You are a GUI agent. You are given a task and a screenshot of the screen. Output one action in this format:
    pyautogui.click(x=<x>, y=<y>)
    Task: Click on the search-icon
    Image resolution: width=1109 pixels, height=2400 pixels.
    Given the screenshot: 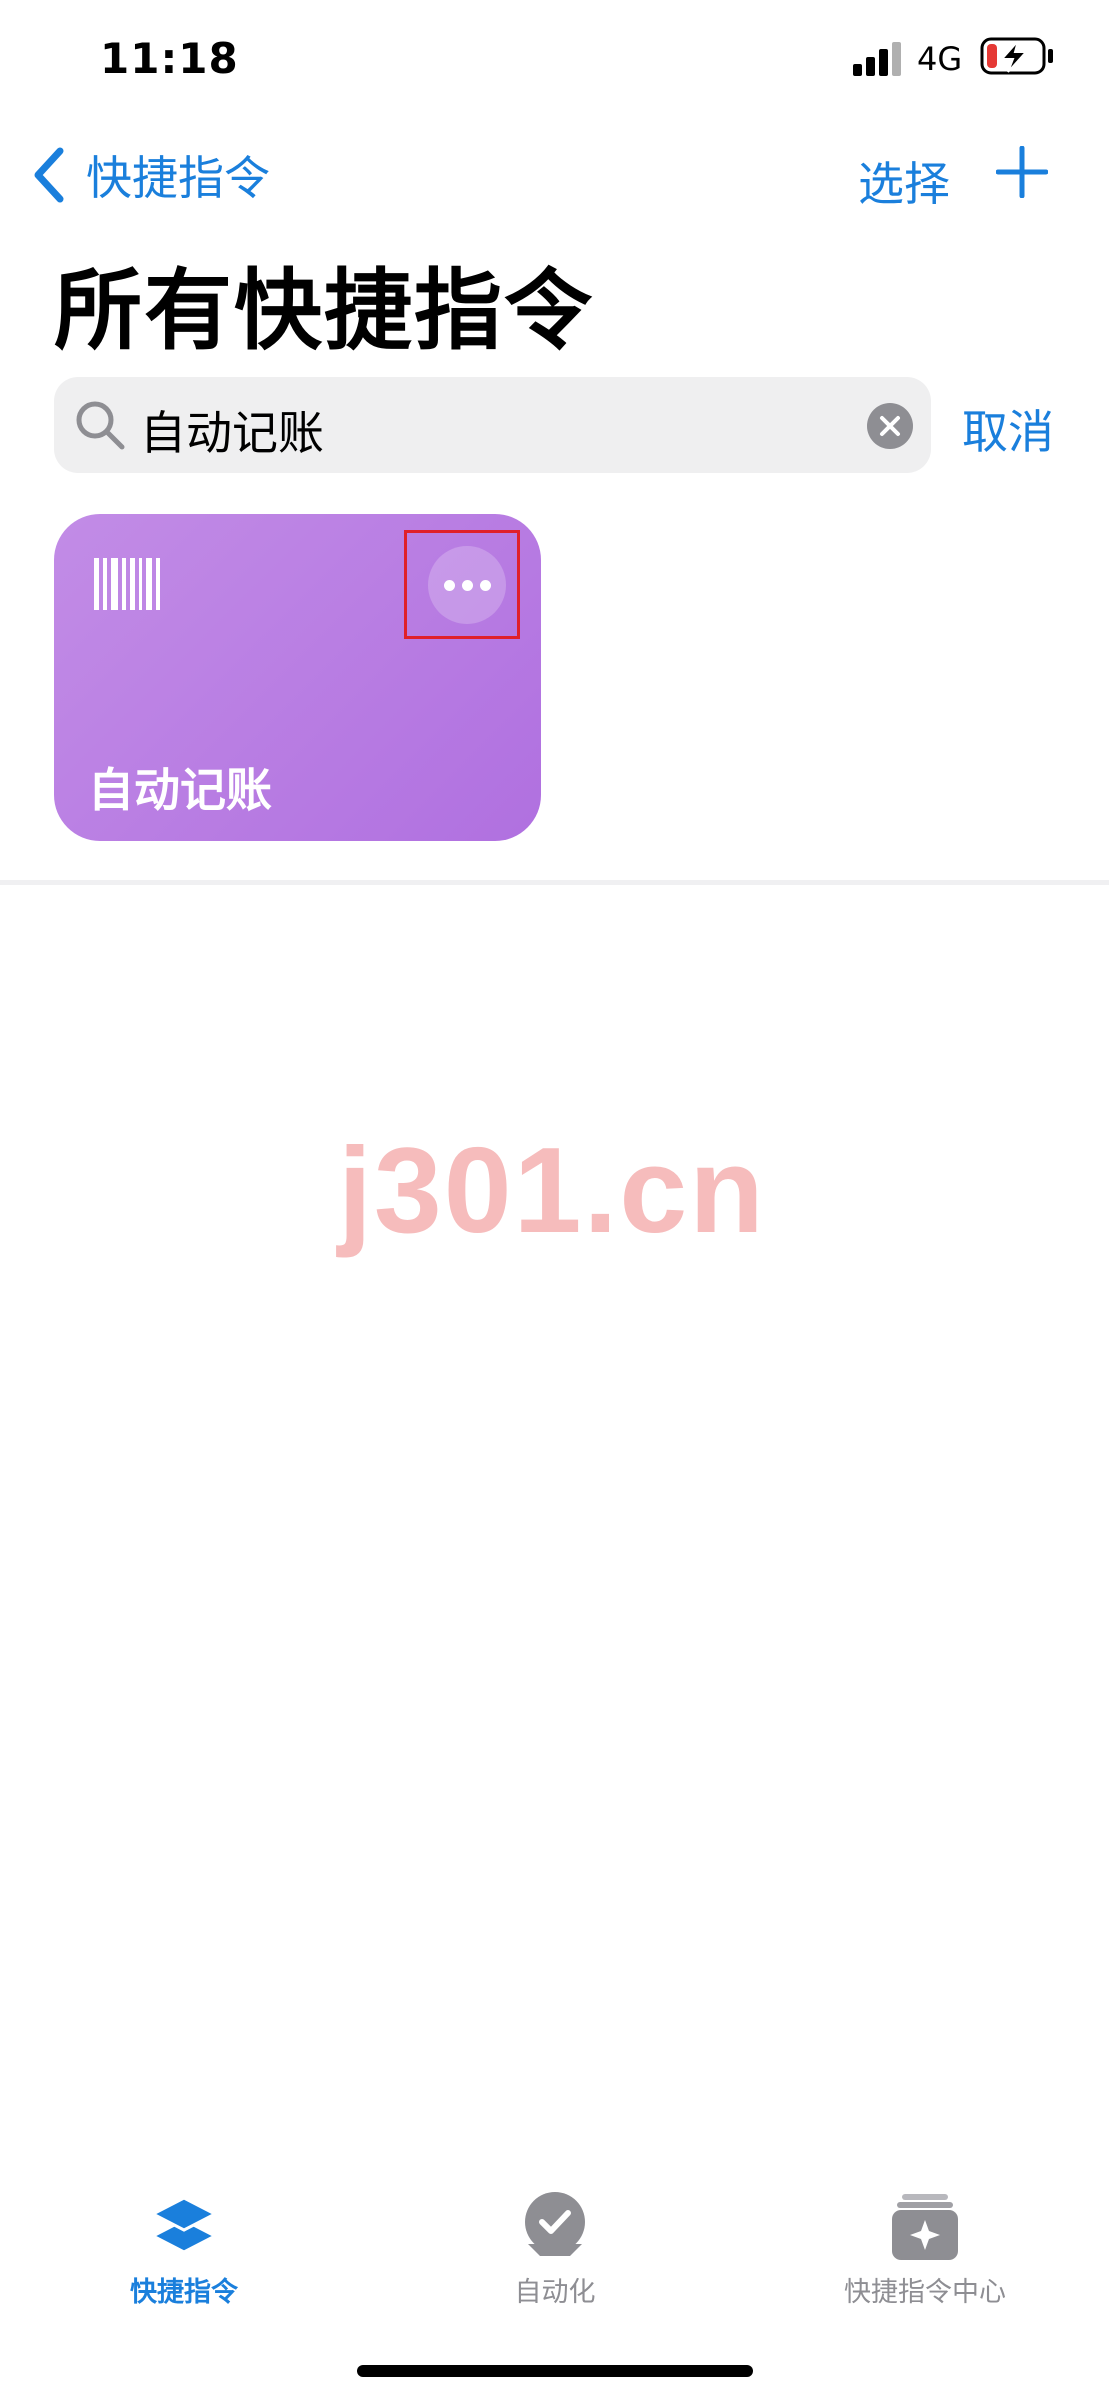 What is the action you would take?
    pyautogui.click(x=100, y=425)
    